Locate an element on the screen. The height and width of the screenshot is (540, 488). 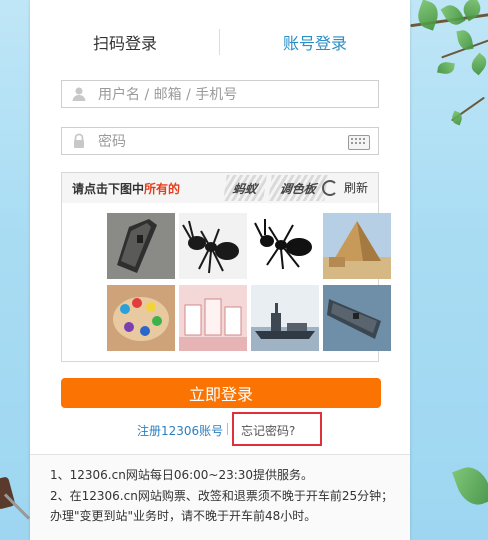
lock-icon is located at coordinates (79, 140).